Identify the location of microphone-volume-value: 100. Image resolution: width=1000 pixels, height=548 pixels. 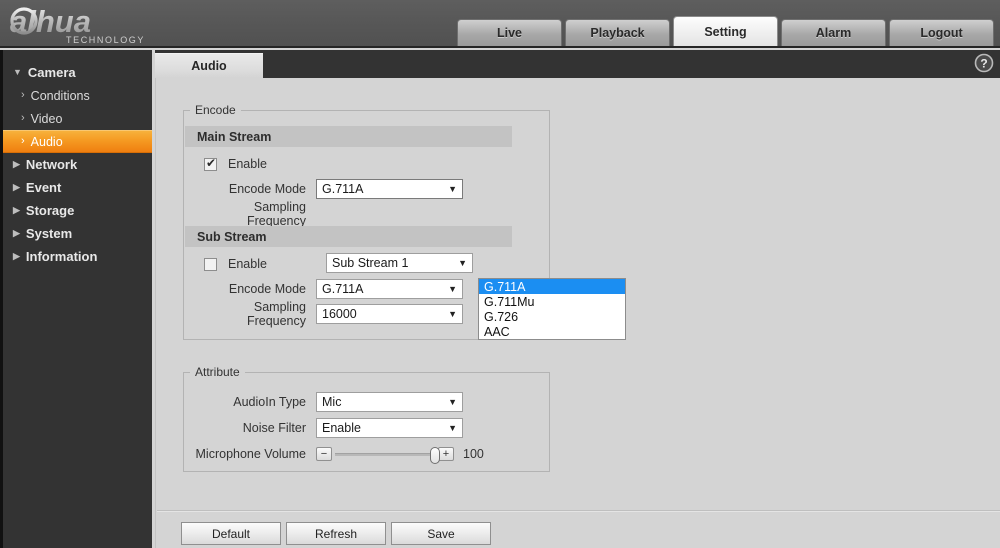
(473, 454).